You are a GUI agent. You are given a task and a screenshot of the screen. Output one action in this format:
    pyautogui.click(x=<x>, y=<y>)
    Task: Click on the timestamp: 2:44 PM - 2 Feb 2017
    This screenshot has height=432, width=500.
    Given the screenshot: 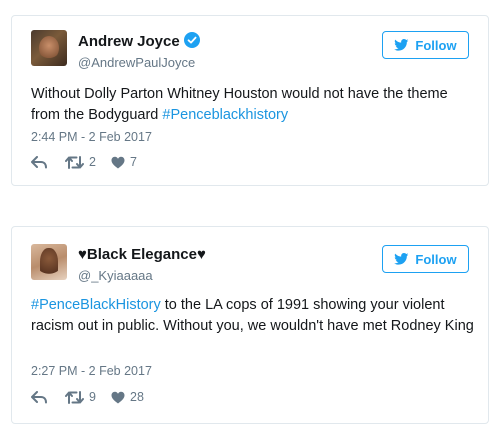 What is the action you would take?
    pyautogui.click(x=91, y=137)
    